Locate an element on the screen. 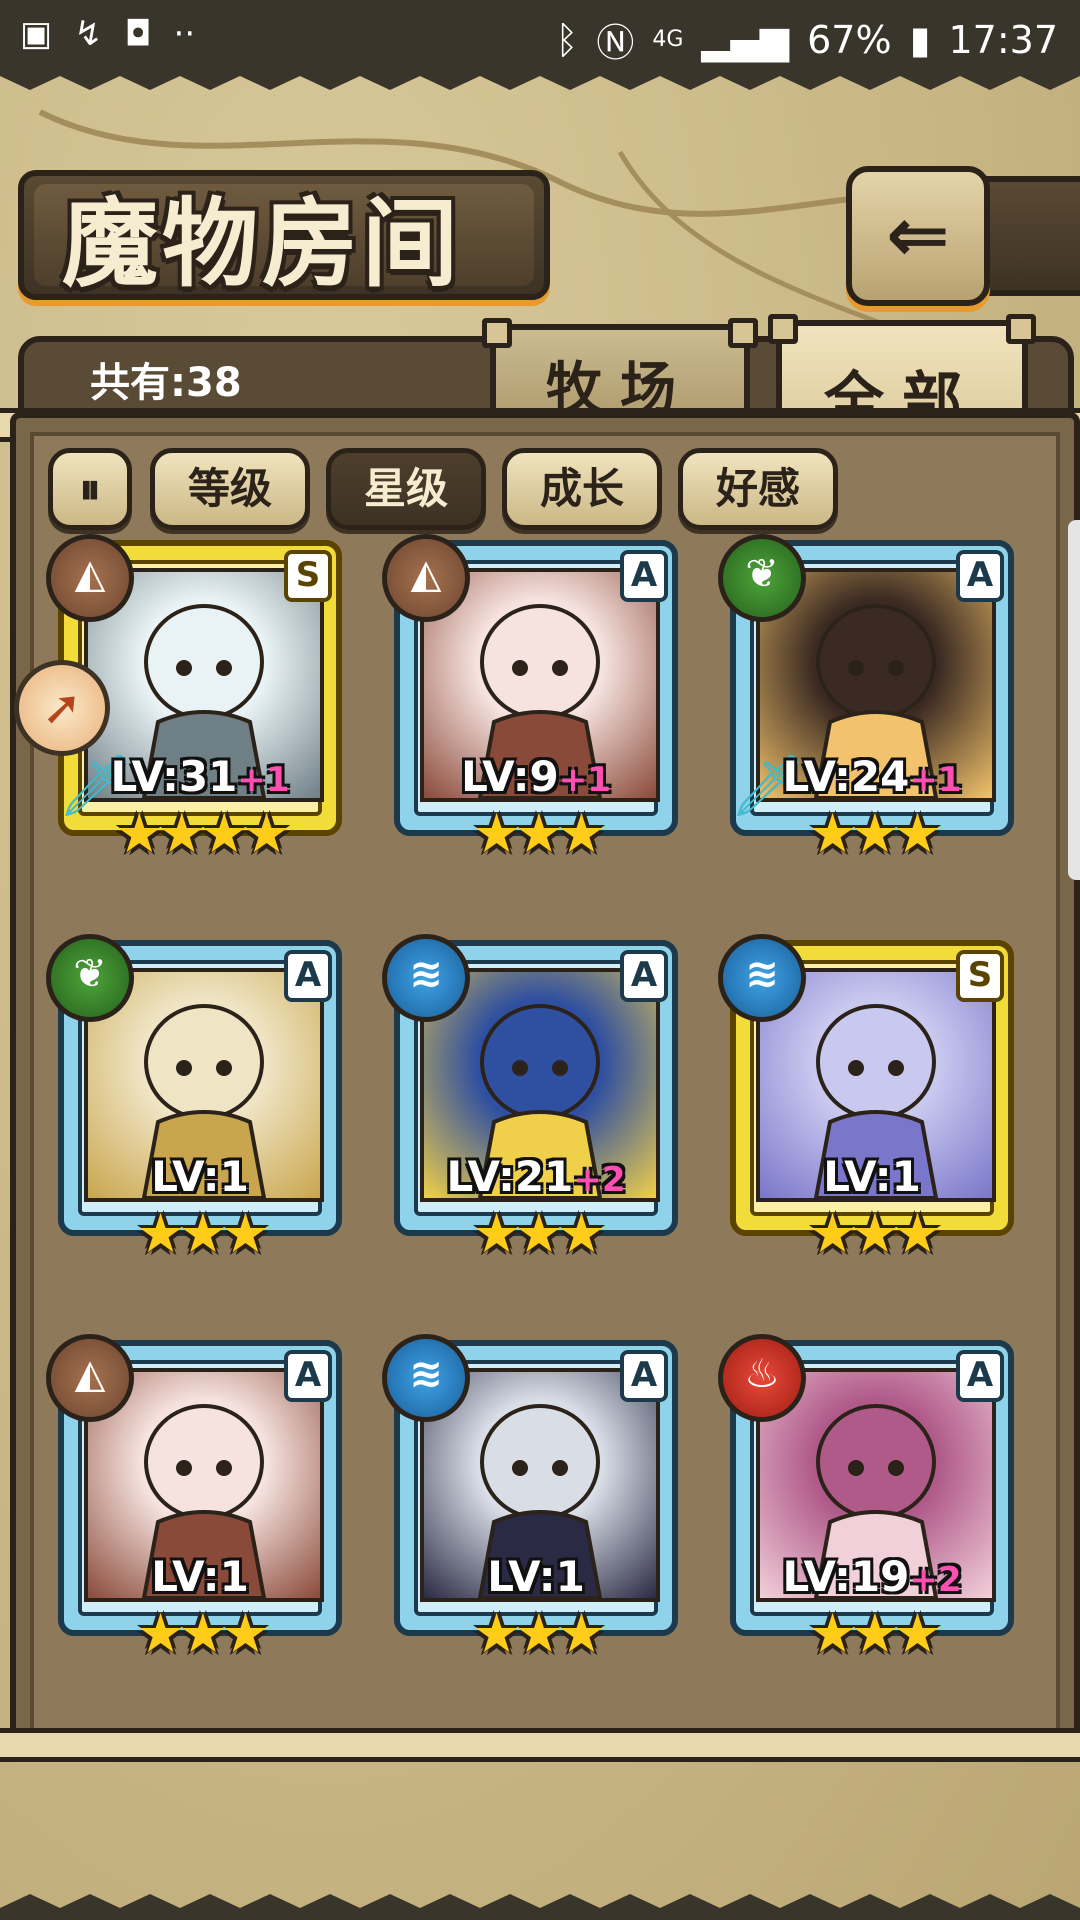  monster-level: LV:9+1 is located at coordinates (536, 776).